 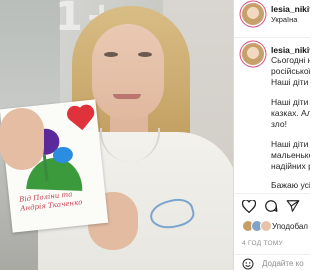 I want to click on post-timestamp: 4 ГОД ТОМУ, so click(x=262, y=243).